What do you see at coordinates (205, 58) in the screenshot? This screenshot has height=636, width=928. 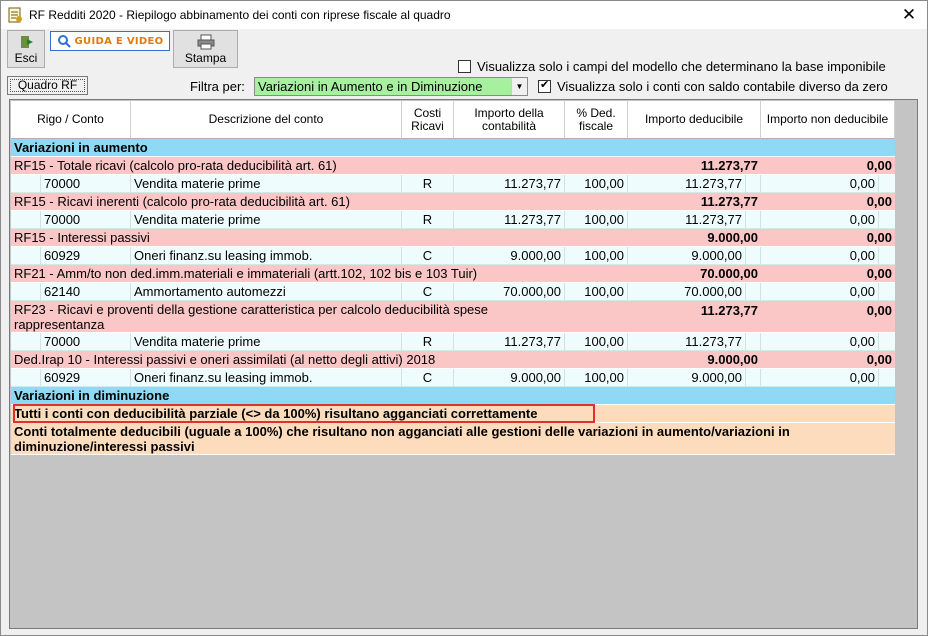 I see `stampa-label: Stampa` at bounding box center [205, 58].